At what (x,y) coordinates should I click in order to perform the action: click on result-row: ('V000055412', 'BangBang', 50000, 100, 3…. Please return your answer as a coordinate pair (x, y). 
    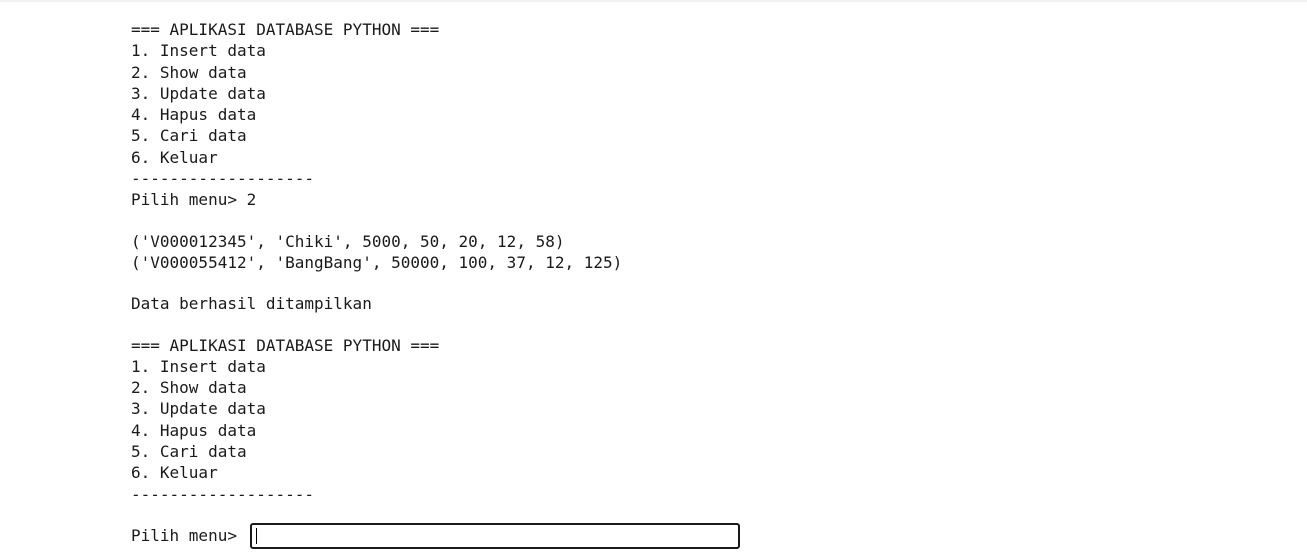
    Looking at the image, I should click on (377, 262).